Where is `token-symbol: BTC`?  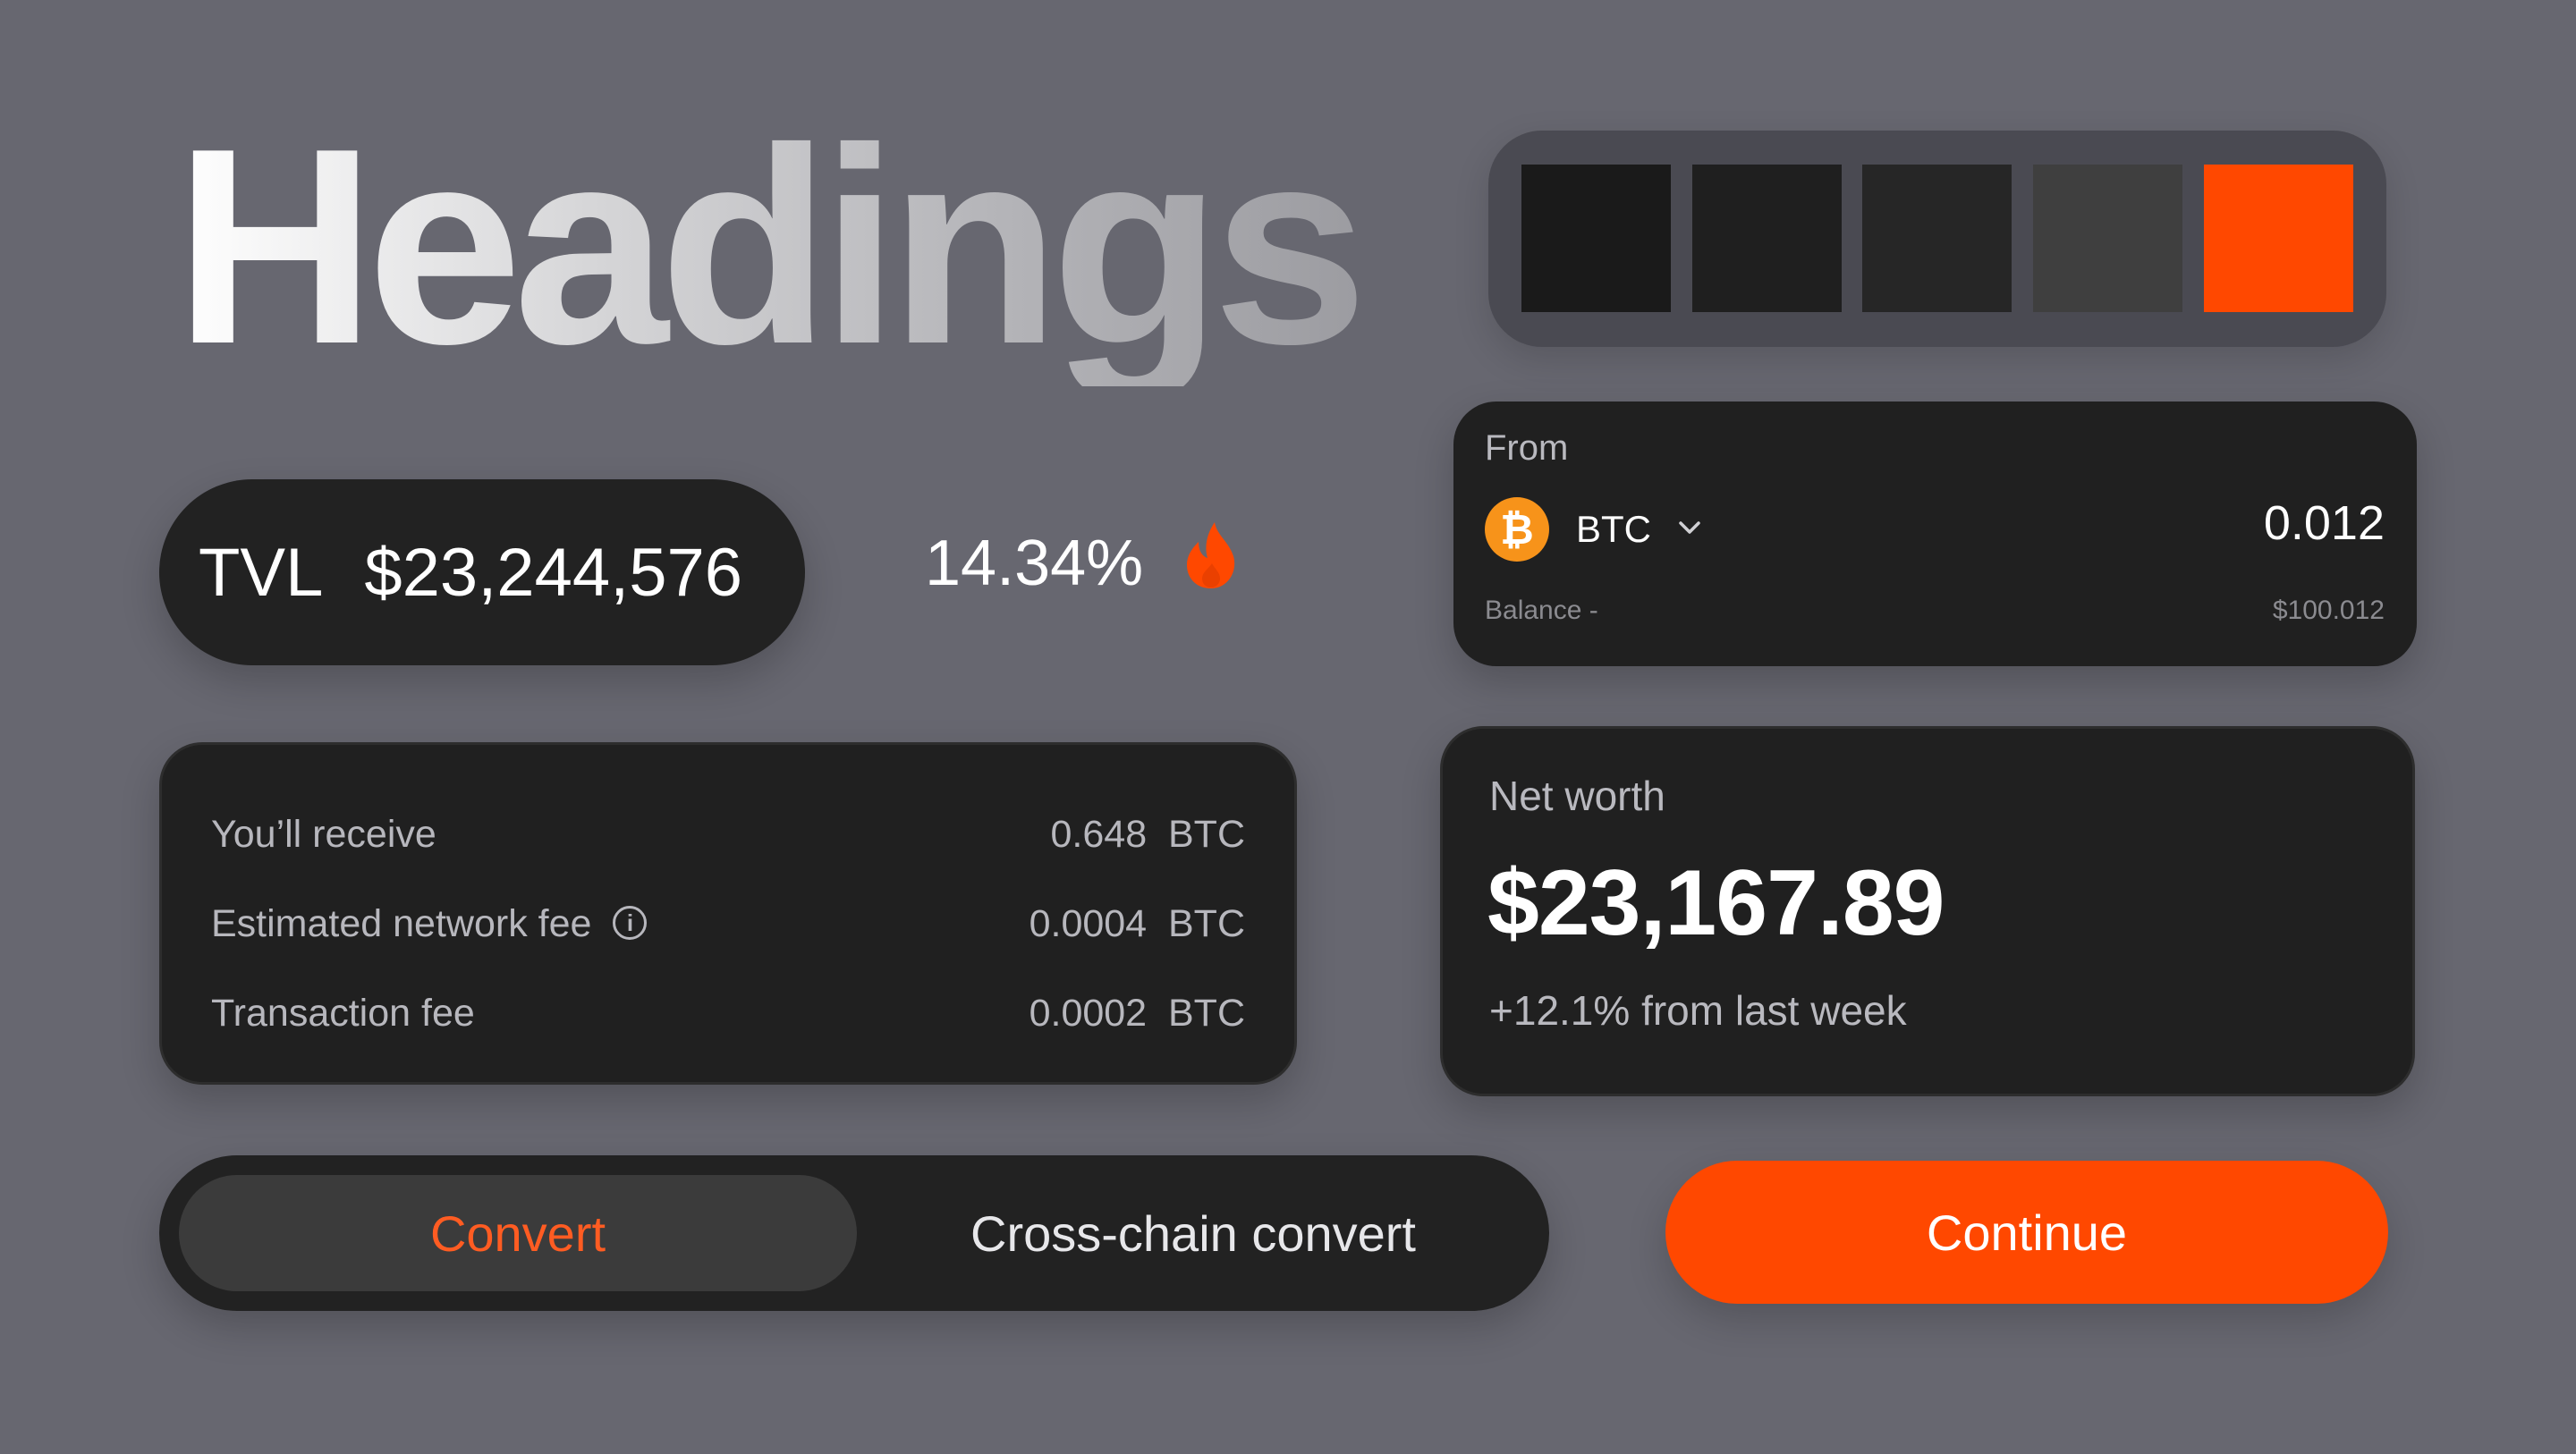
token-symbol: BTC is located at coordinates (1613, 529).